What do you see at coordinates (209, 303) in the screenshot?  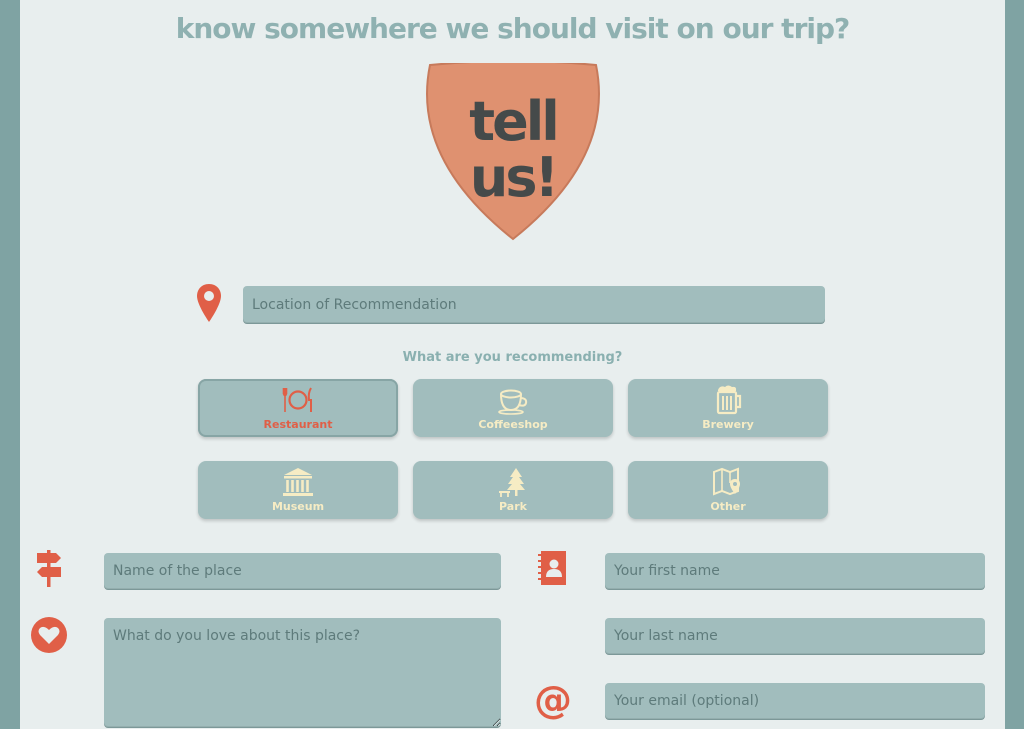 I see `location-pin-icon` at bounding box center [209, 303].